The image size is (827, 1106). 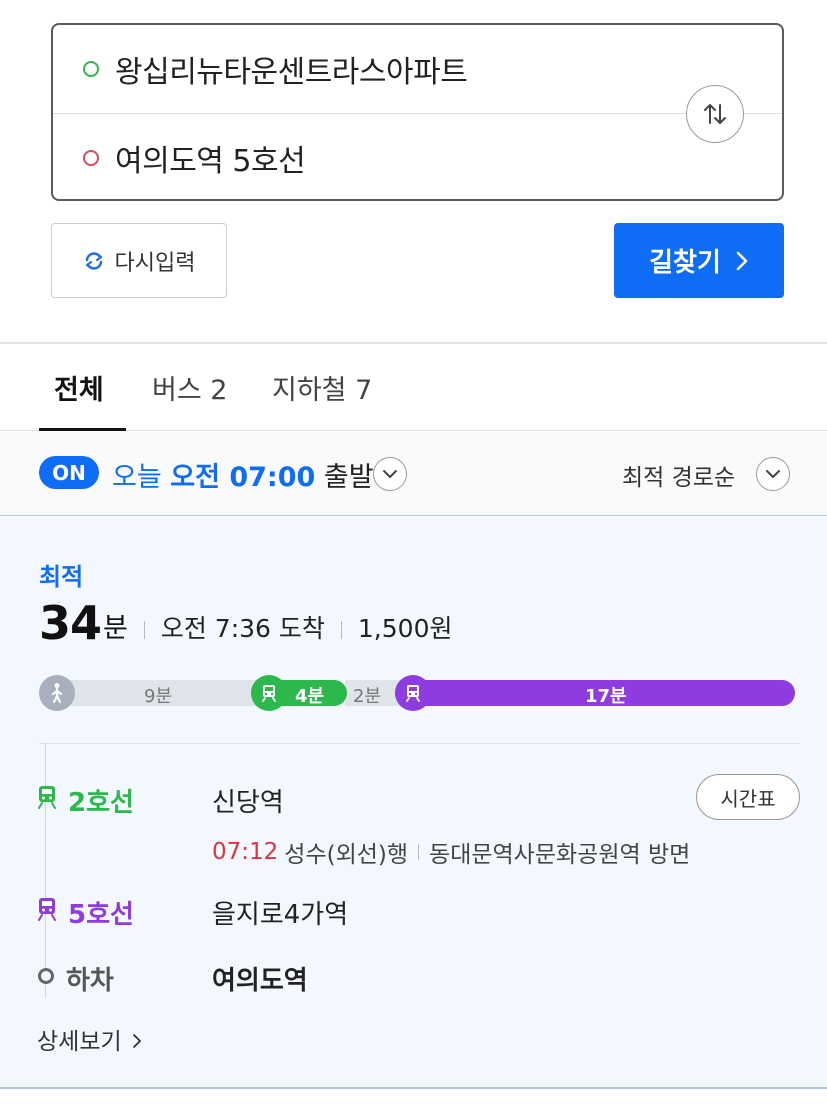 What do you see at coordinates (685, 263) in the screenshot?
I see `find-route-label: 길찾기` at bounding box center [685, 263].